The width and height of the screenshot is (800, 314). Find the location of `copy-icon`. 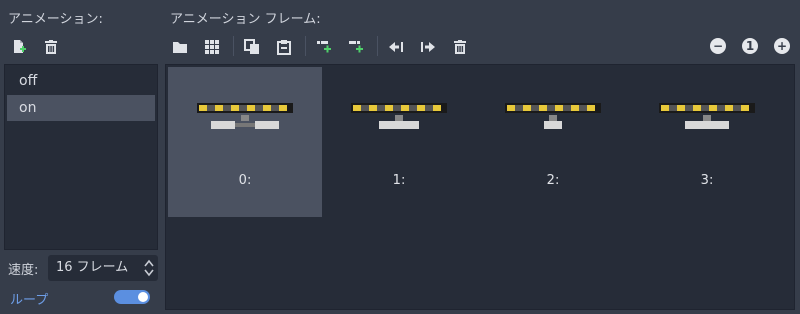

copy-icon is located at coordinates (251, 46).